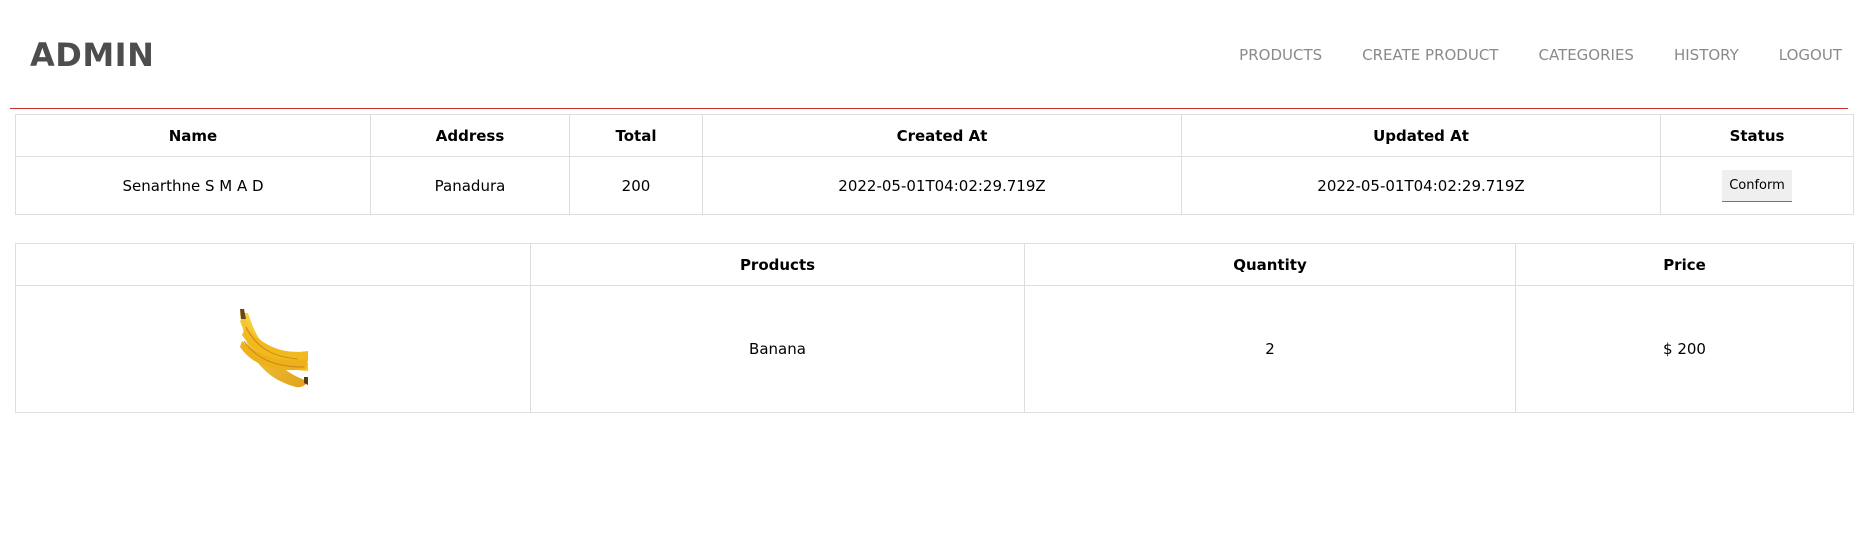  I want to click on banana-icon, so click(274, 348).